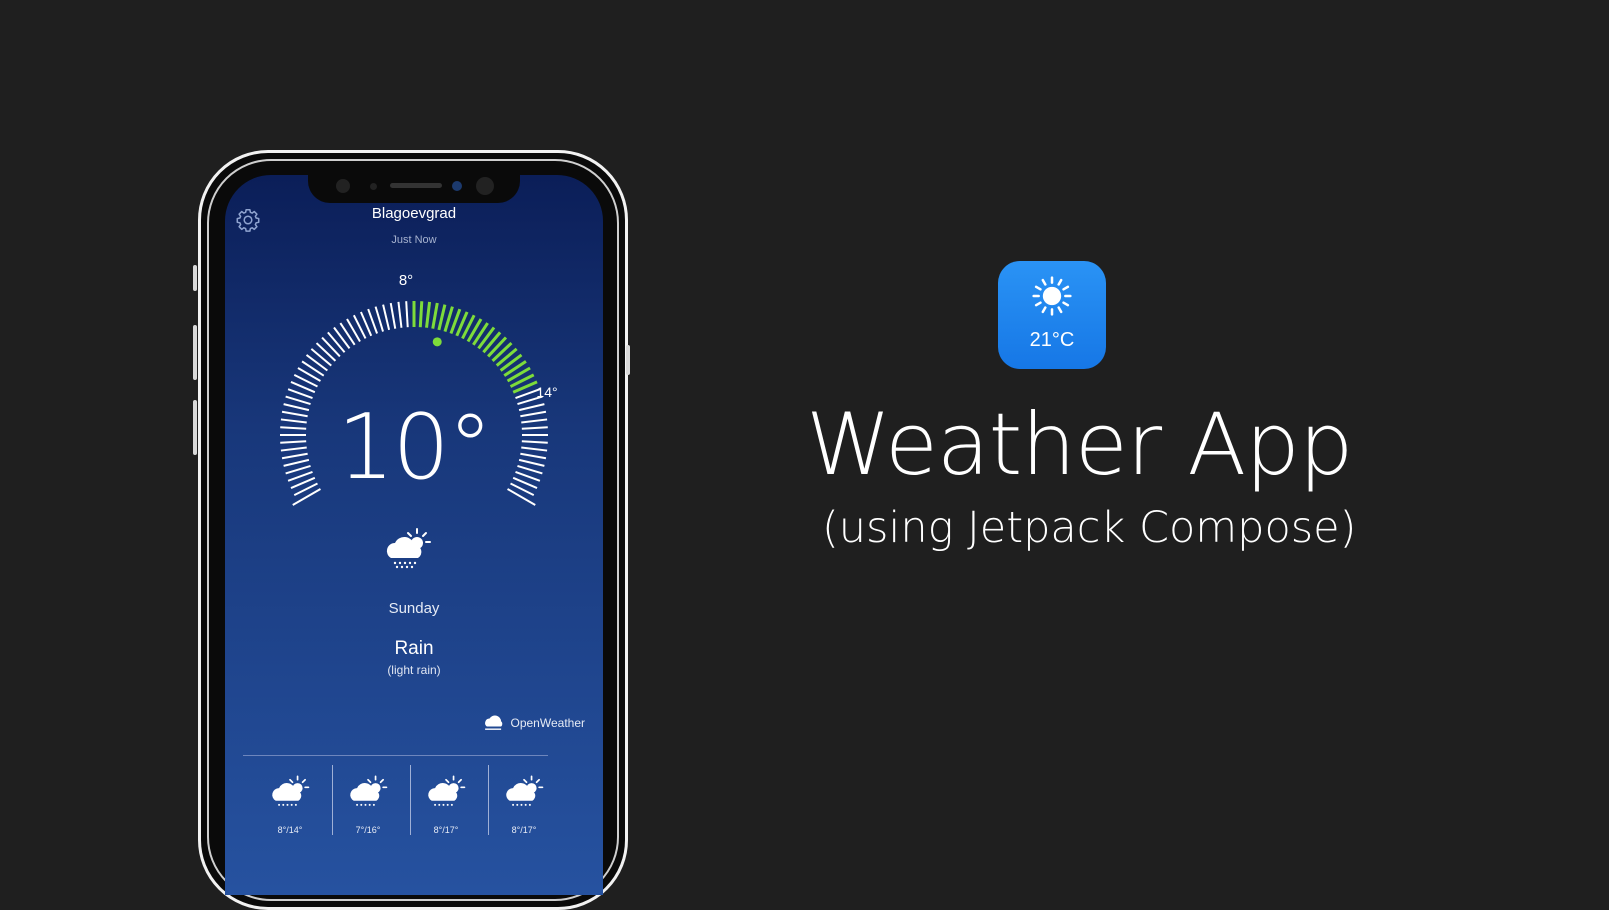  What do you see at coordinates (1089, 528) in the screenshot?
I see `promo-subtitle: (using Jetpack Compose)` at bounding box center [1089, 528].